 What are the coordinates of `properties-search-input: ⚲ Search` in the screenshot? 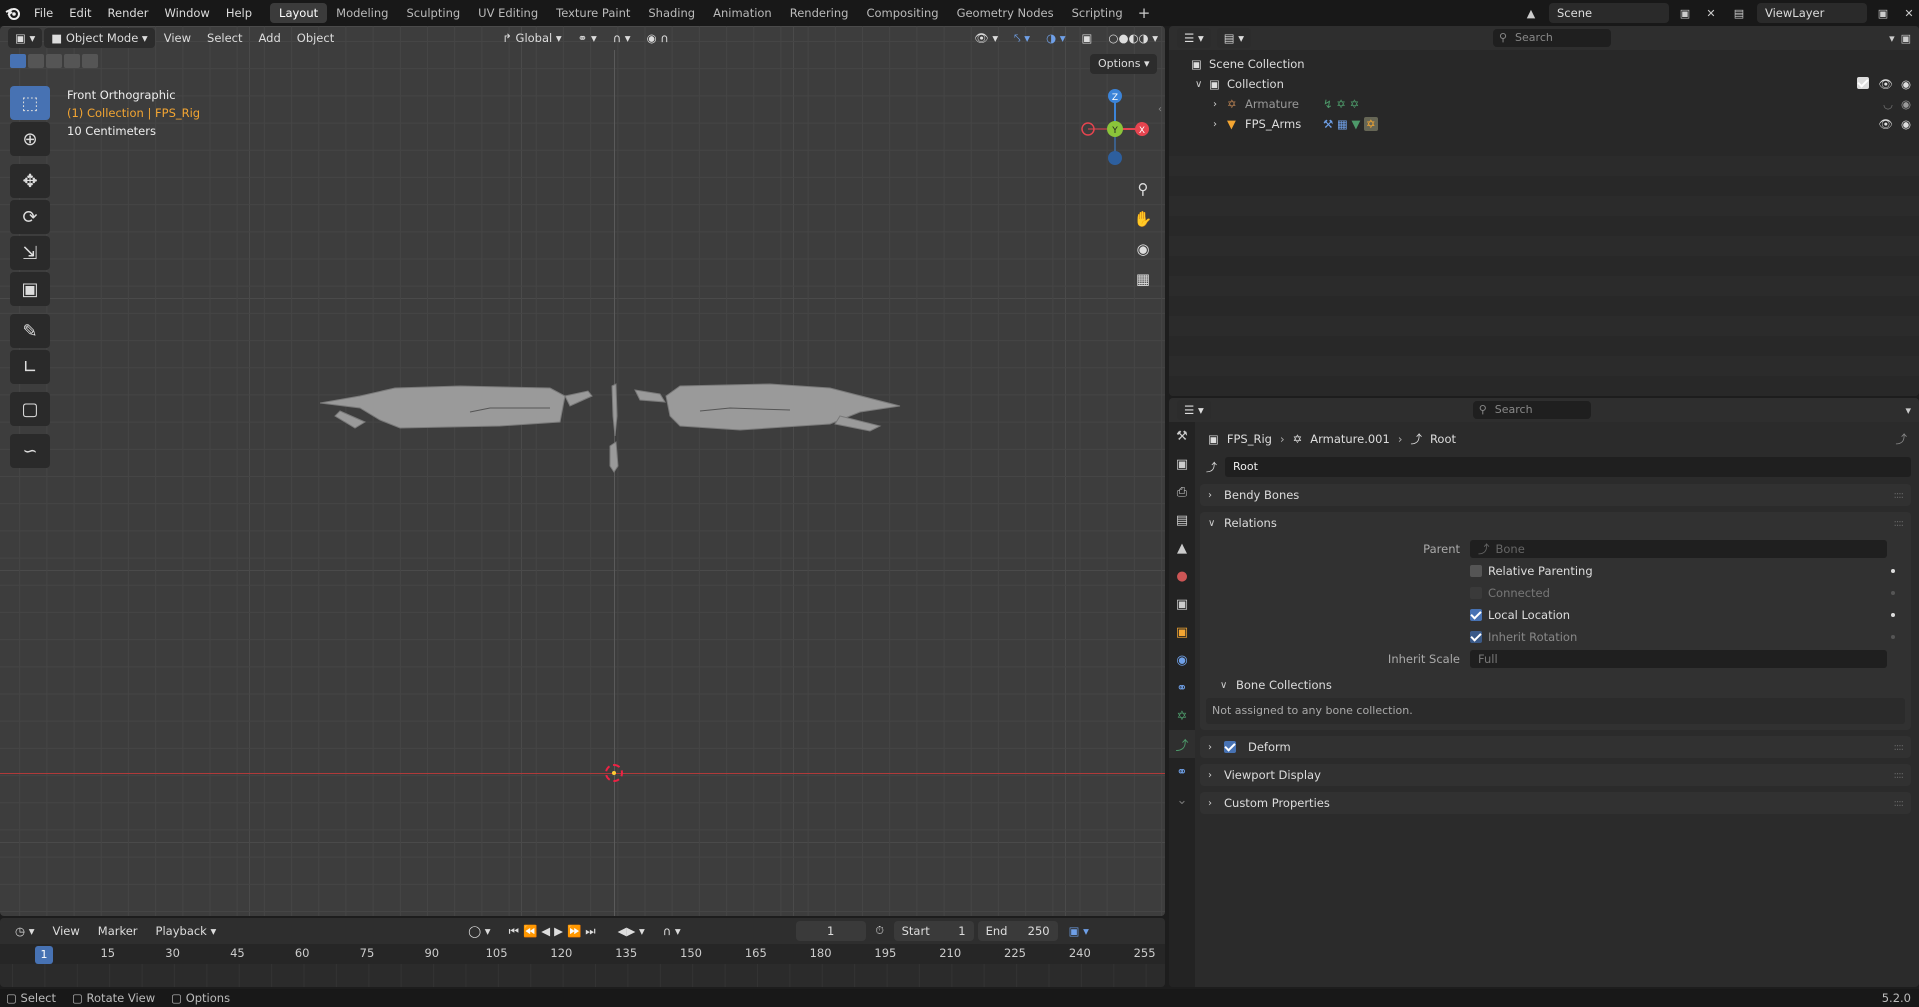 It's located at (1531, 410).